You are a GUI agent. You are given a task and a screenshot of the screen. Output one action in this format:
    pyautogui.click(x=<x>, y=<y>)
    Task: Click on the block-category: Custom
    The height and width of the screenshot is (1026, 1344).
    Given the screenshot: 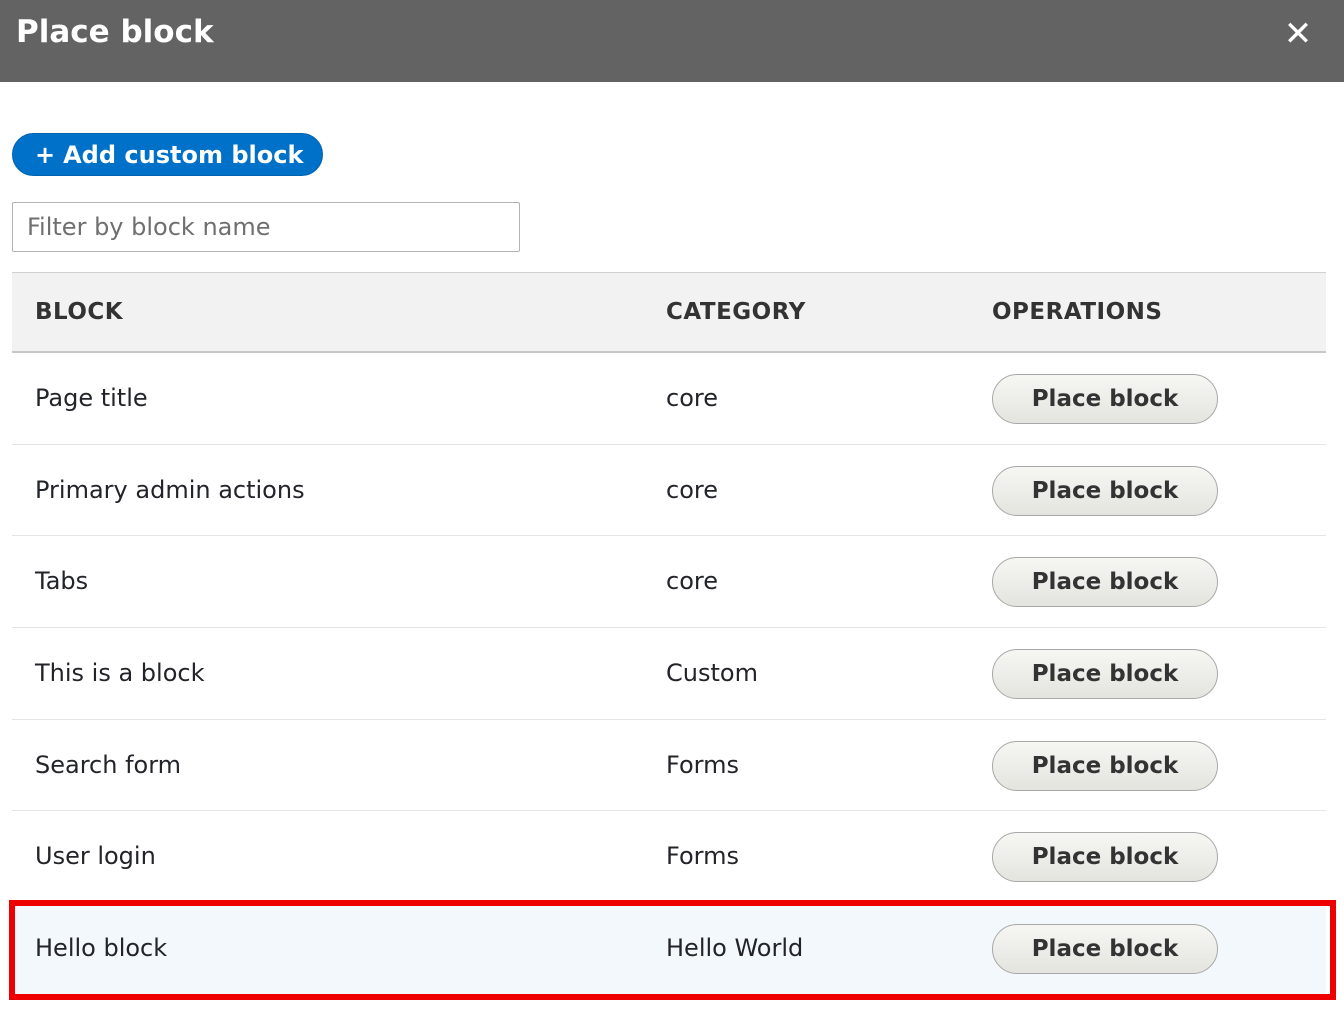 What is the action you would take?
    pyautogui.click(x=712, y=673)
    